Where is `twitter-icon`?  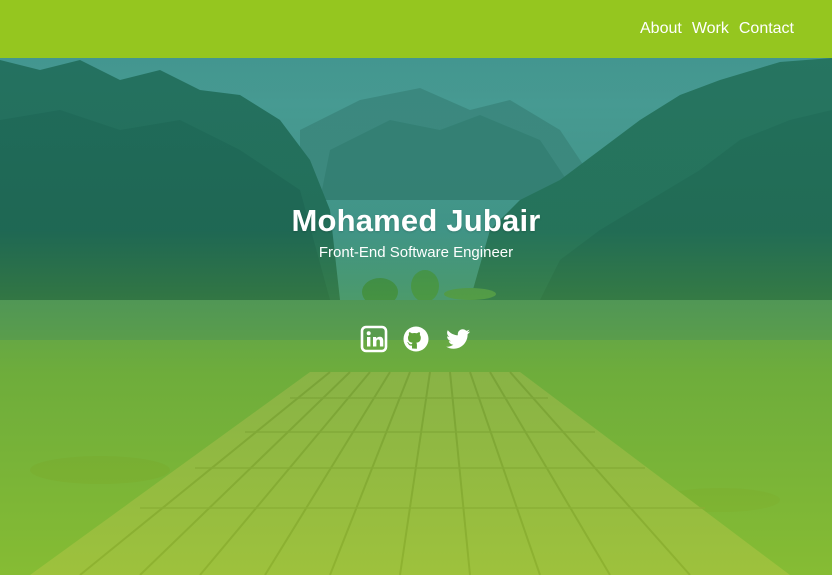 twitter-icon is located at coordinates (458, 339).